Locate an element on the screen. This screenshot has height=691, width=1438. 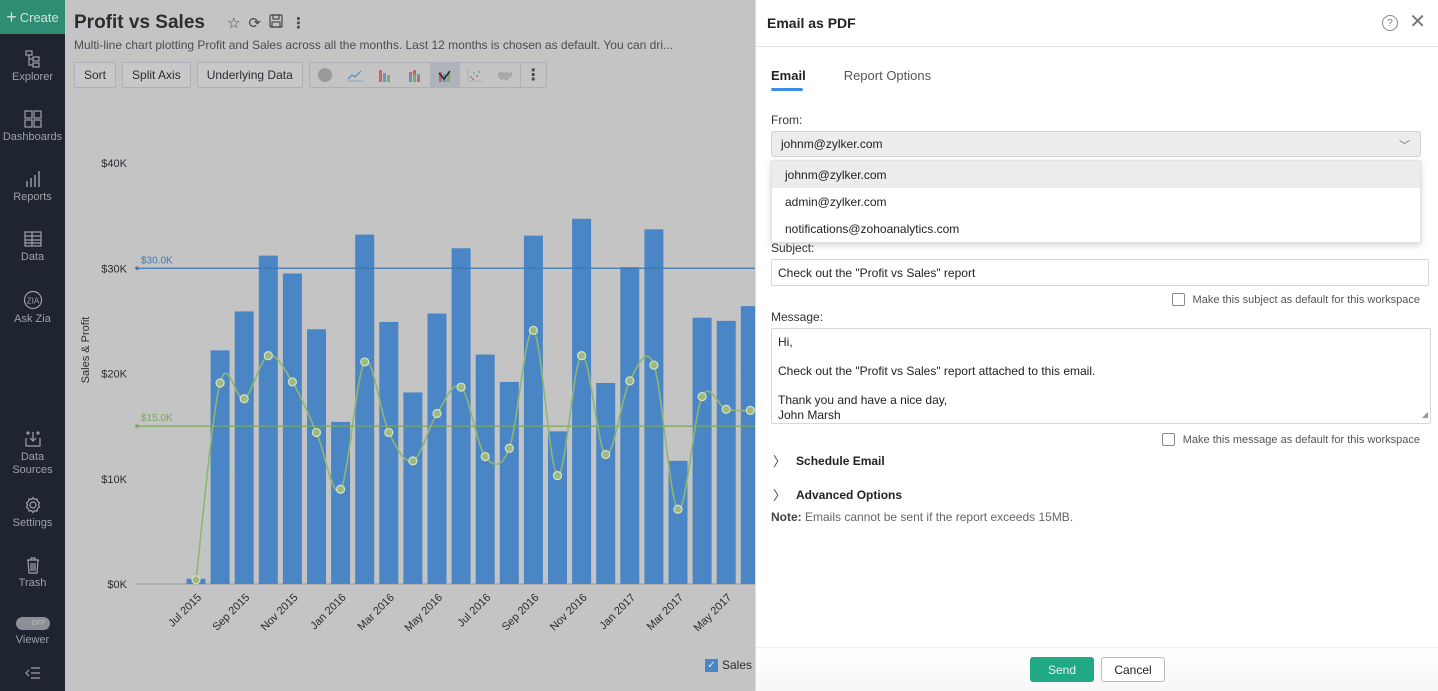
chevron-right-icon: 〉 is located at coordinates (780, 461).